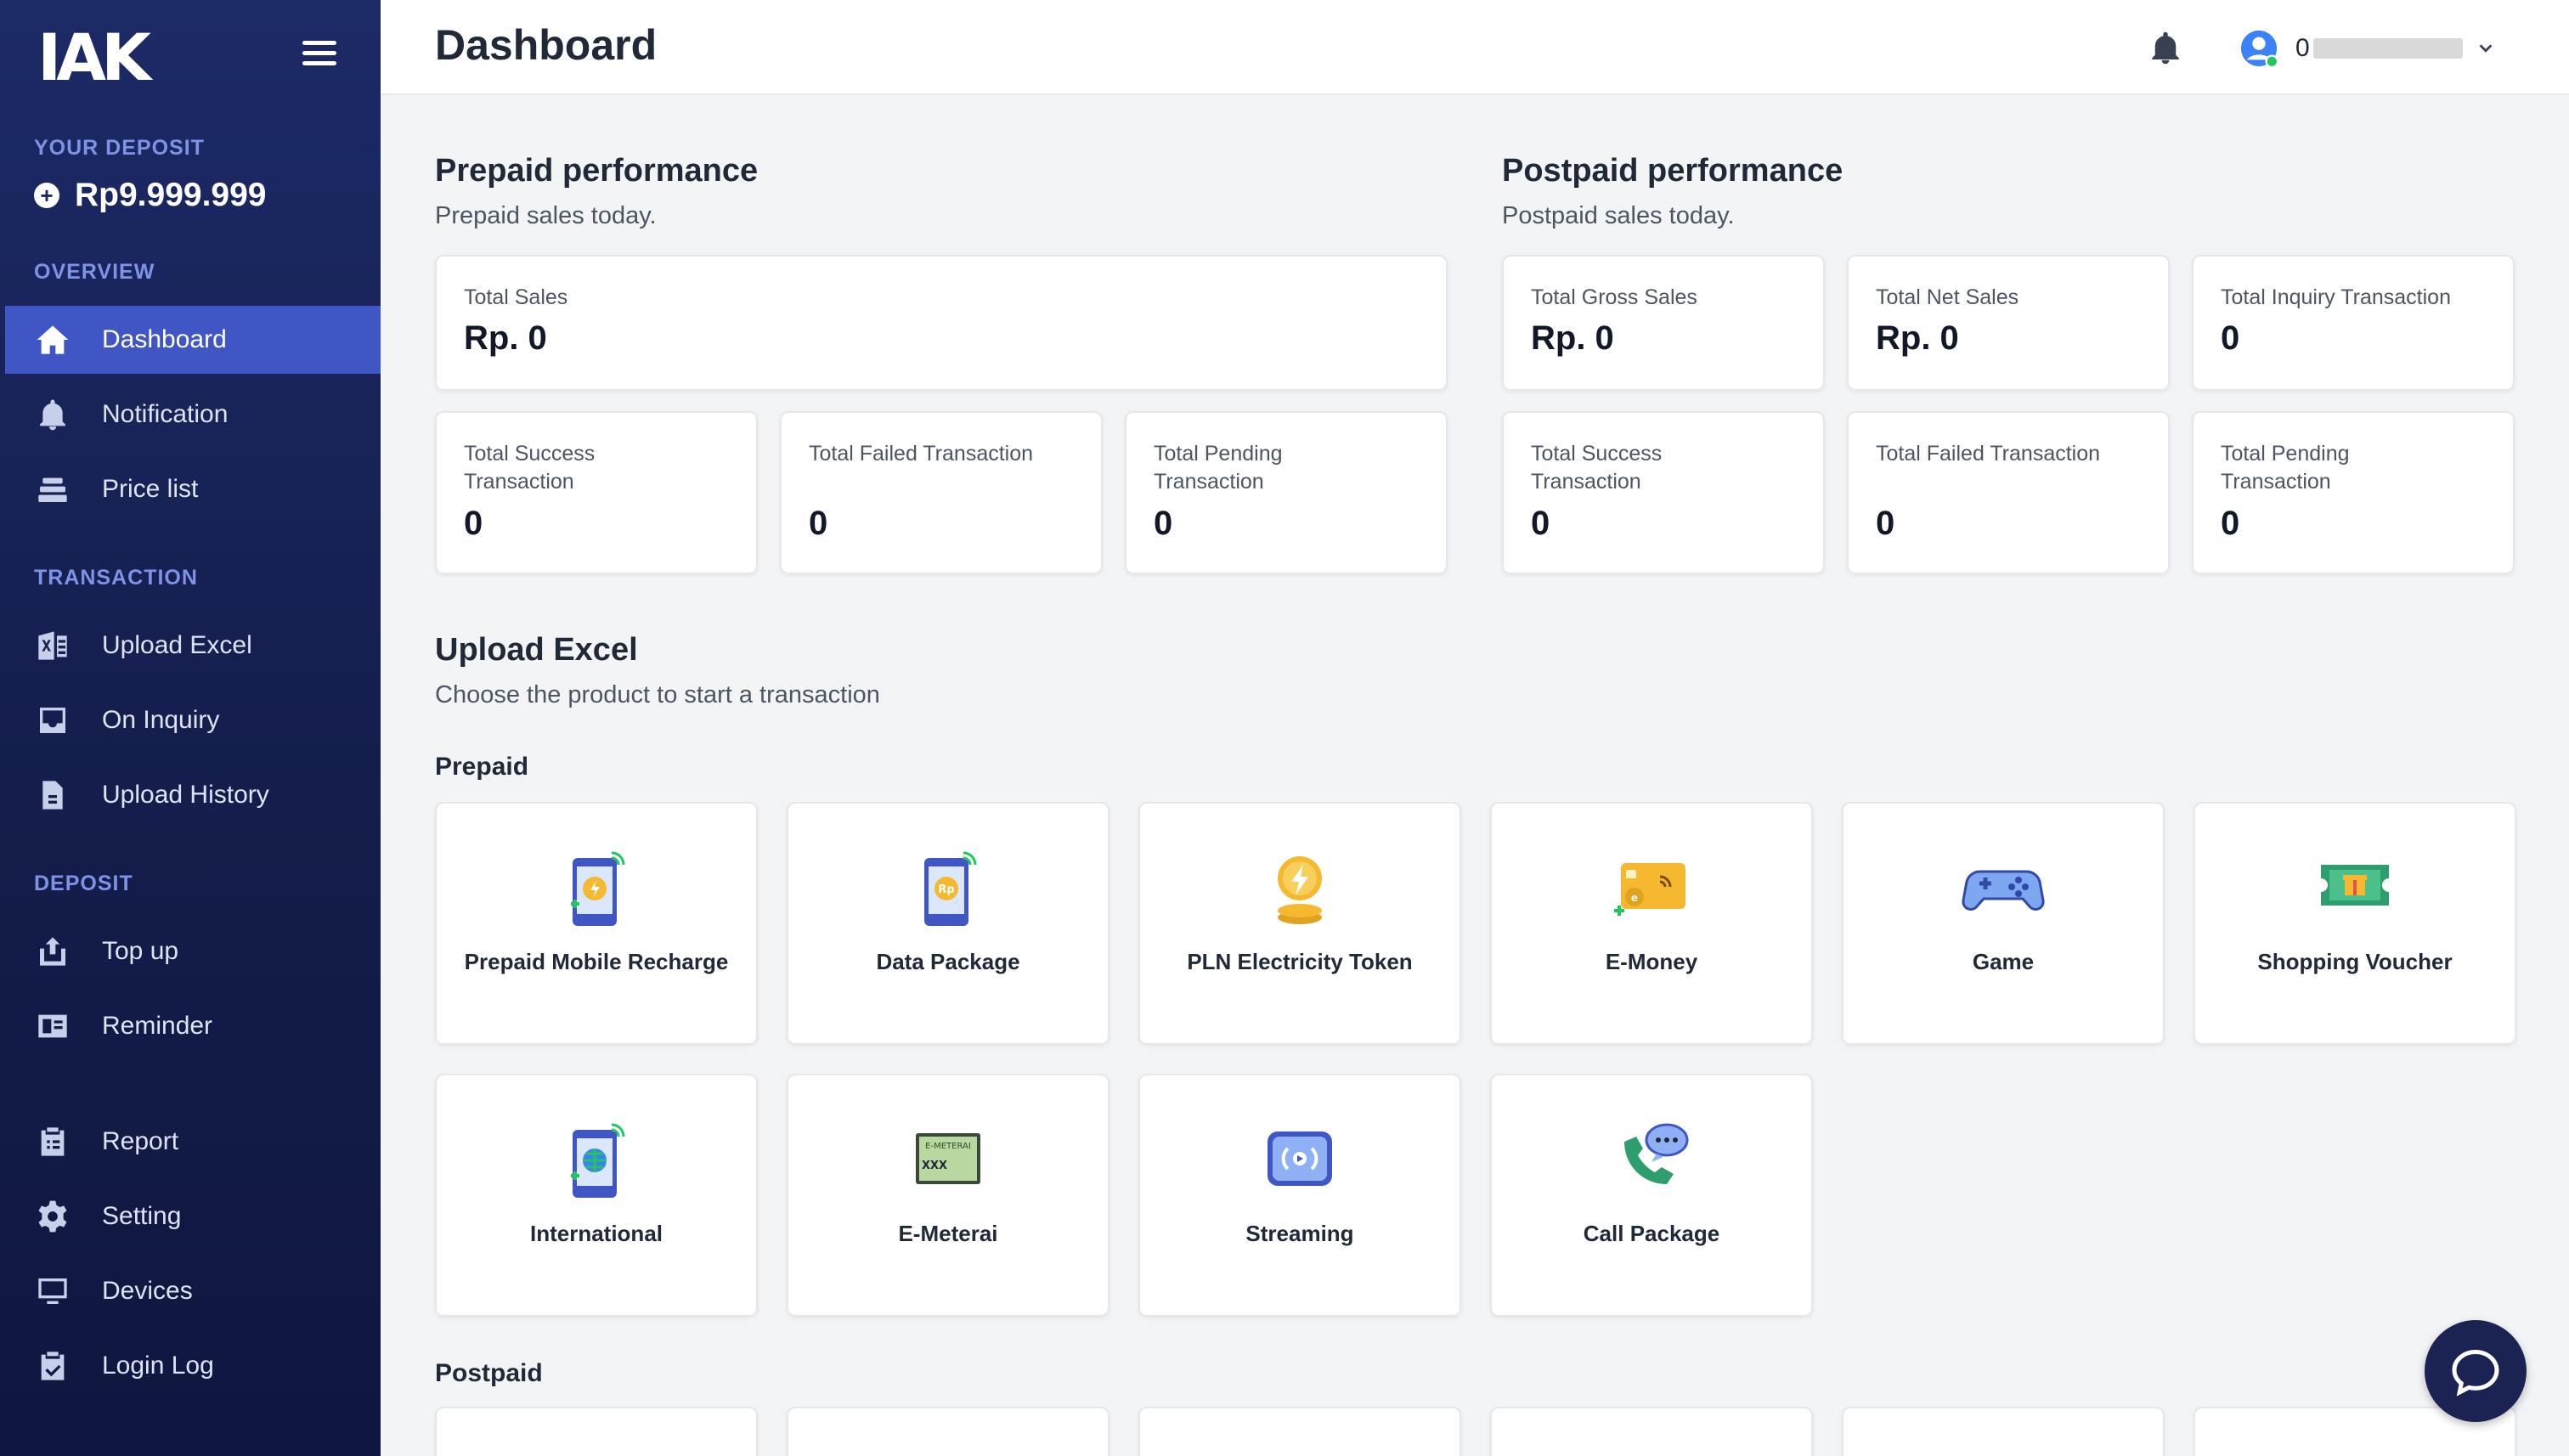 The height and width of the screenshot is (1456, 2569). Describe the element at coordinates (47, 196) in the screenshot. I see `add-deposit-icon: +` at that location.